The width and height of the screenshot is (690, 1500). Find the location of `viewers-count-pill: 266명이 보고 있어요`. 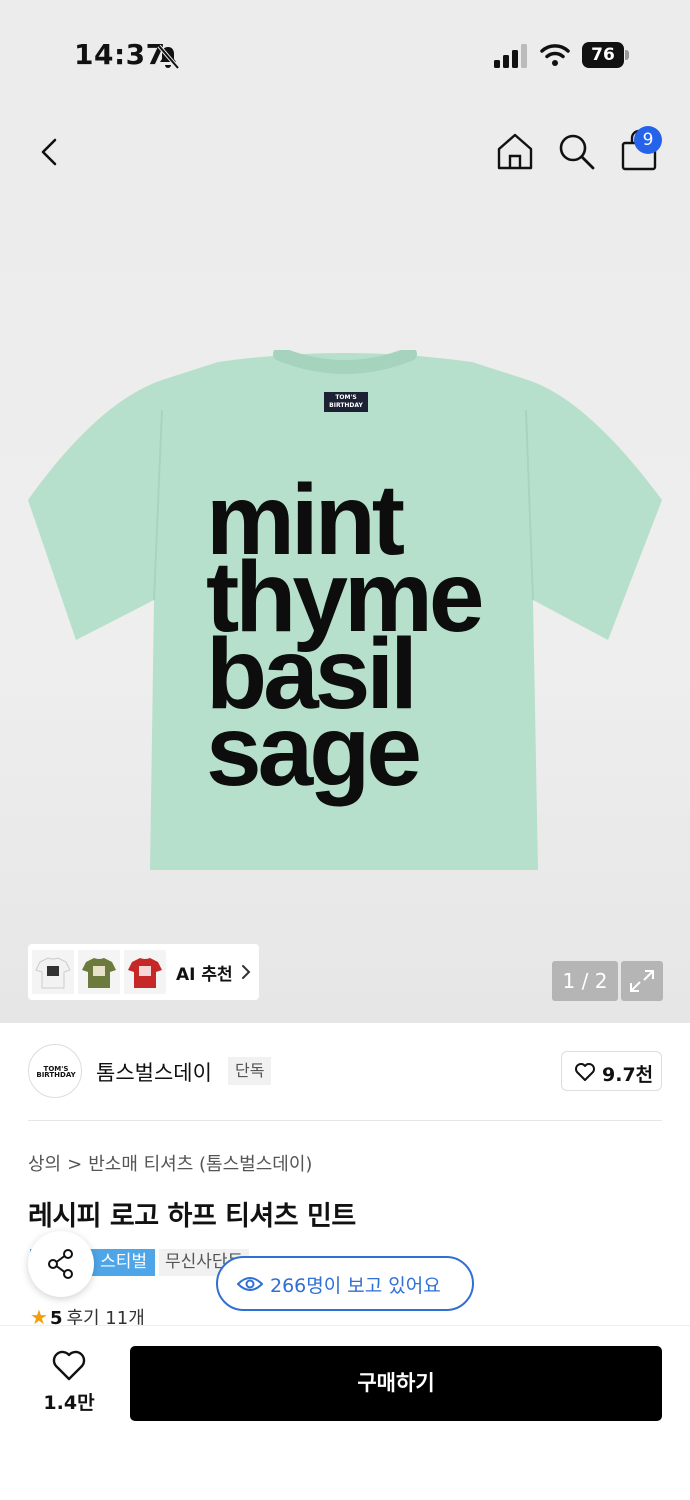

viewers-count-pill: 266명이 보고 있어요 is located at coordinates (345, 1283).